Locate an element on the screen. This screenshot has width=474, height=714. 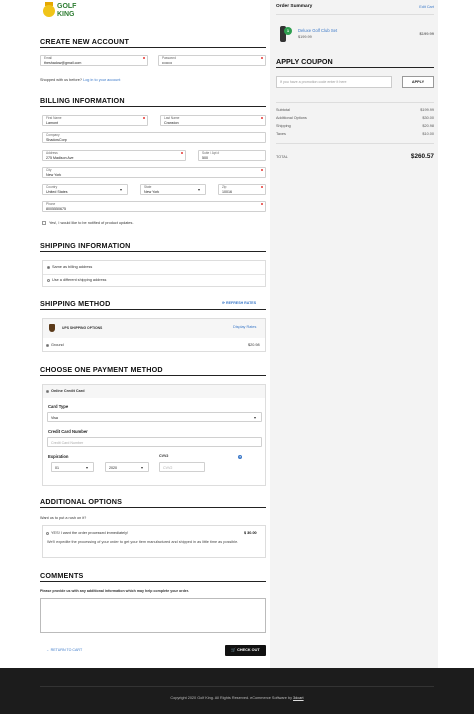
same-address-option: Same as billing address is located at coordinates (69, 267).